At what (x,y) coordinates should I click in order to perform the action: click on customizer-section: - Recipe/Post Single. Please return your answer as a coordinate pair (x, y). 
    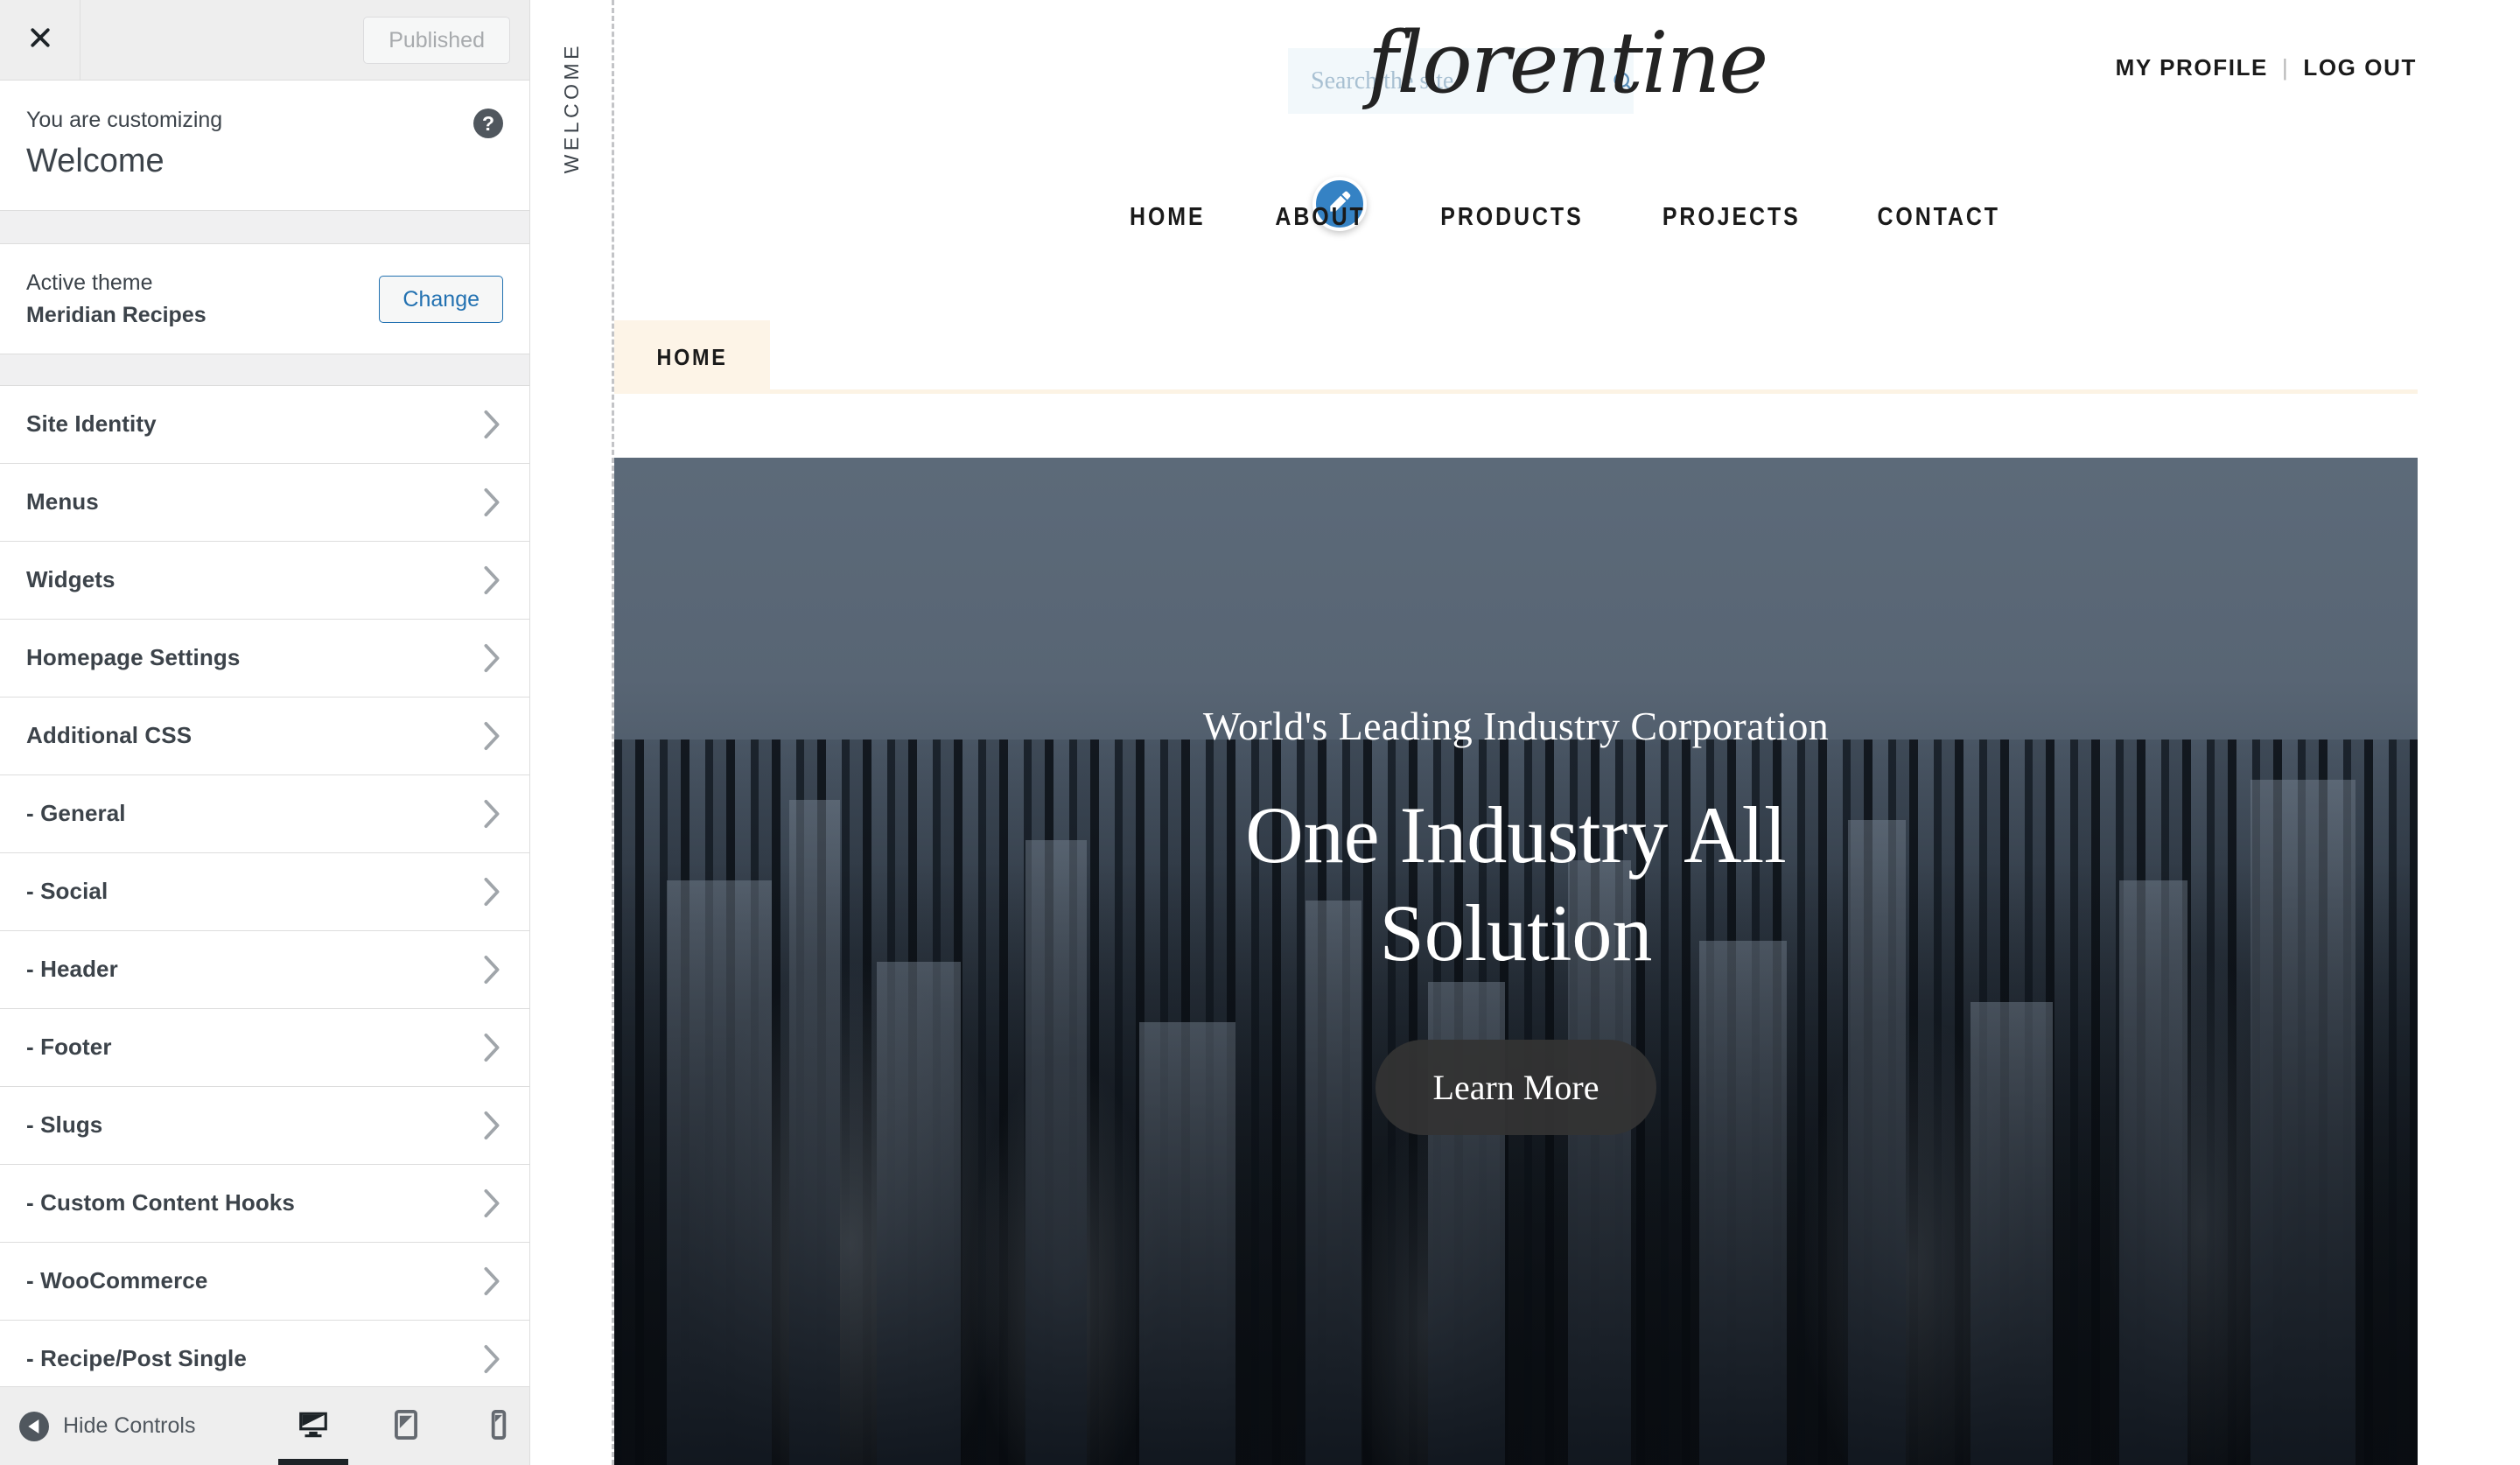
    Looking at the image, I should click on (264, 1353).